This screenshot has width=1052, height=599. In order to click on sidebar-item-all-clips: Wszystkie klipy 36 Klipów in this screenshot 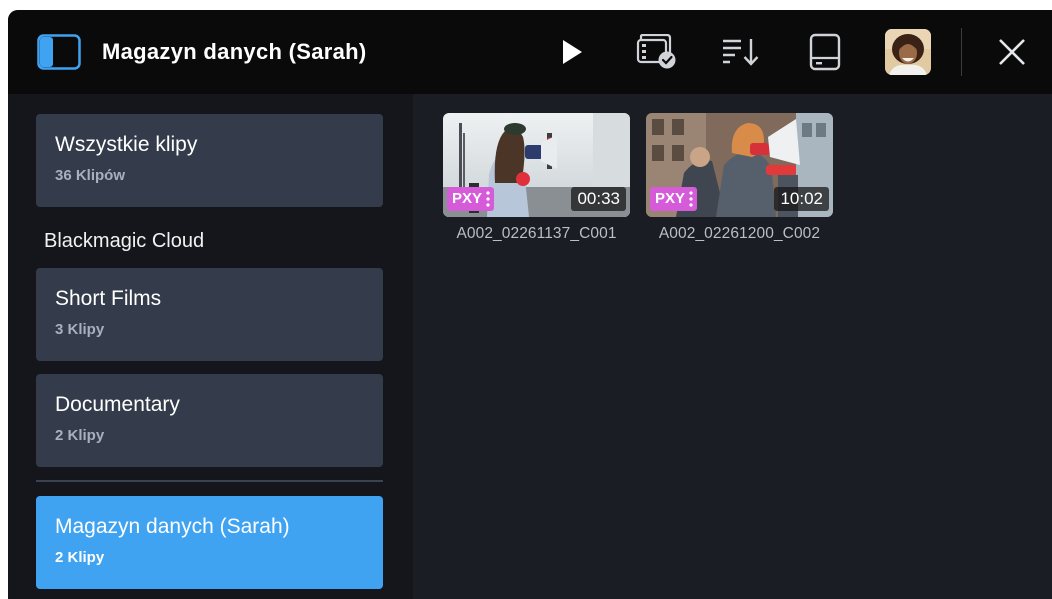, I will do `click(209, 160)`.